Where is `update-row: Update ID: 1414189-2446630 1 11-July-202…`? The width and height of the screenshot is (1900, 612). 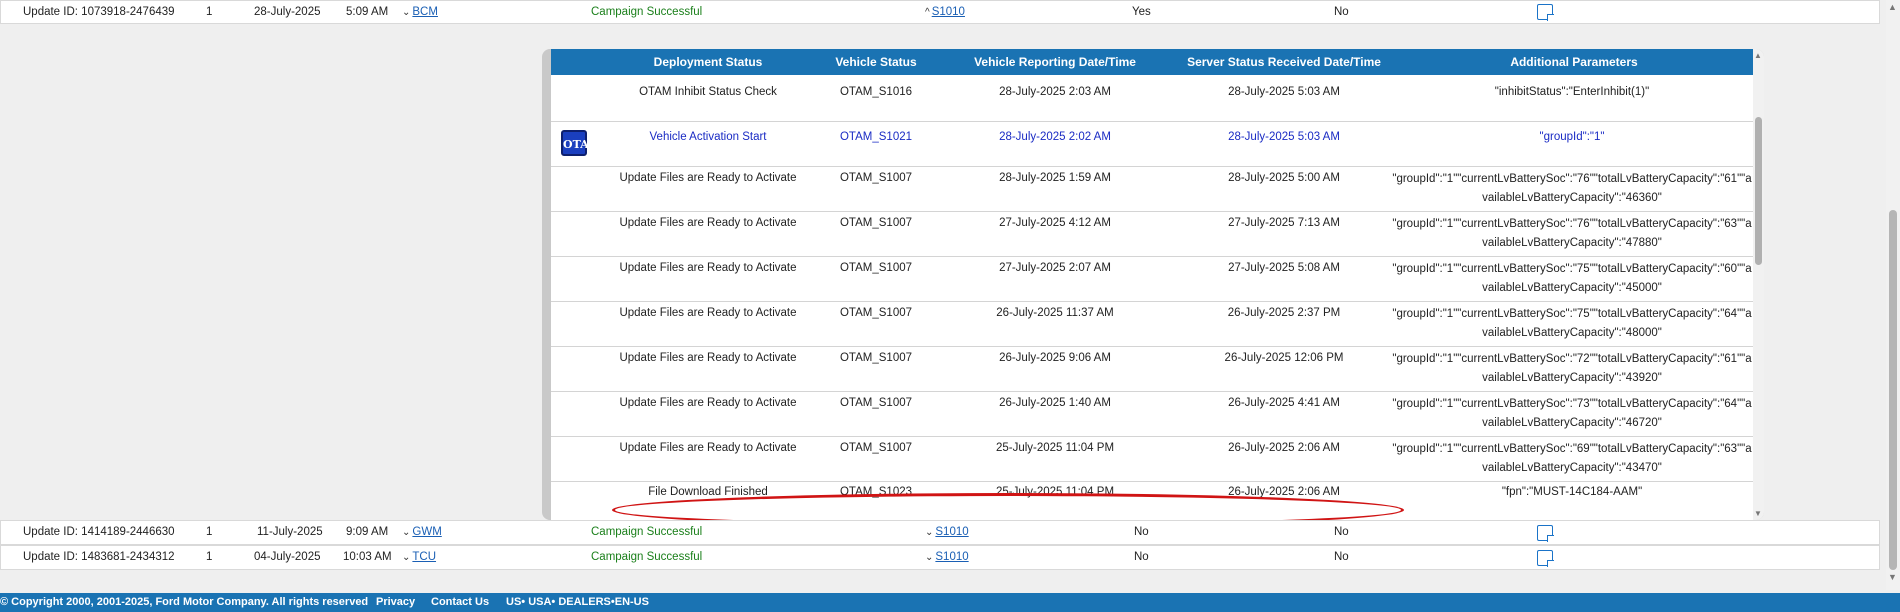
update-row: Update ID: 1414189-2446630 1 11-July-202… is located at coordinates (940, 532).